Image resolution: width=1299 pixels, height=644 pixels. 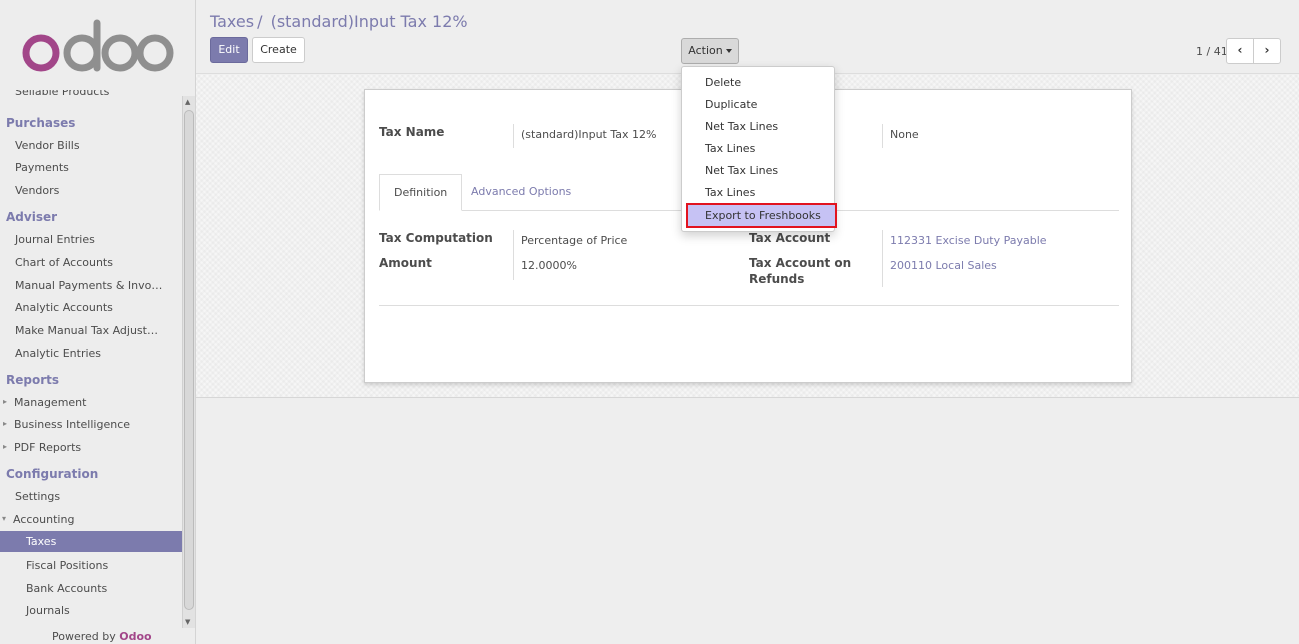 What do you see at coordinates (47, 145) in the screenshot?
I see `sidebar-item-vendor-bills: Vendor Bills` at bounding box center [47, 145].